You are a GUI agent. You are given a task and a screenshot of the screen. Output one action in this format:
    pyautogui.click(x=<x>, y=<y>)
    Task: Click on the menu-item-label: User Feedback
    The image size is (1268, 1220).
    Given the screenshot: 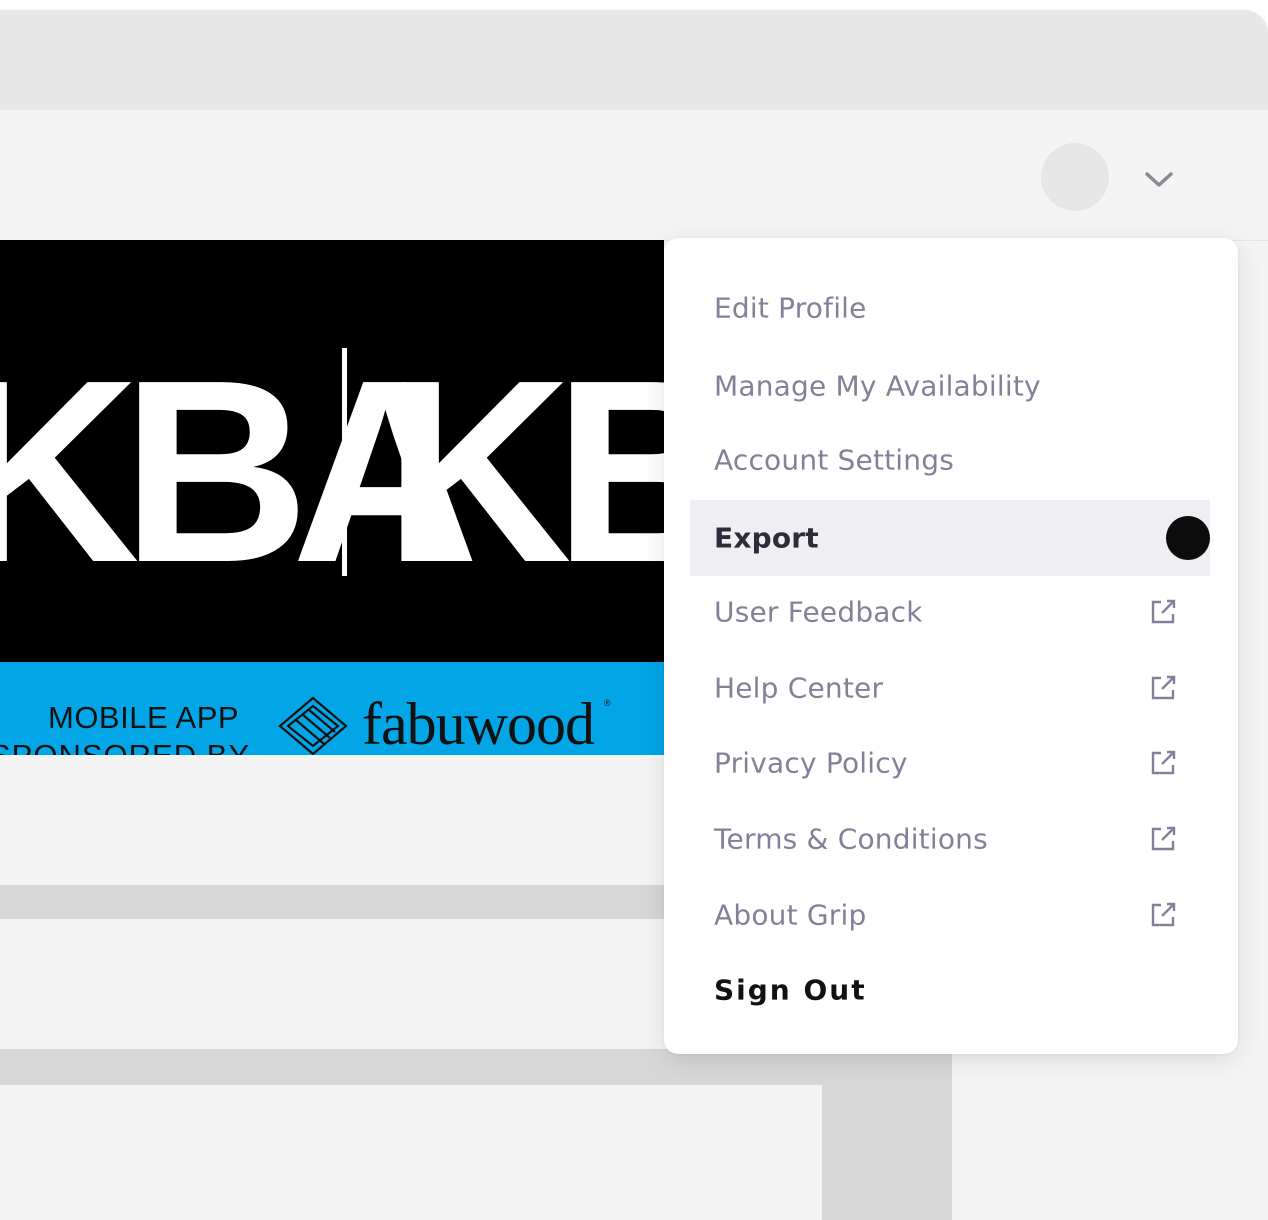 What is the action you would take?
    pyautogui.click(x=818, y=612)
    